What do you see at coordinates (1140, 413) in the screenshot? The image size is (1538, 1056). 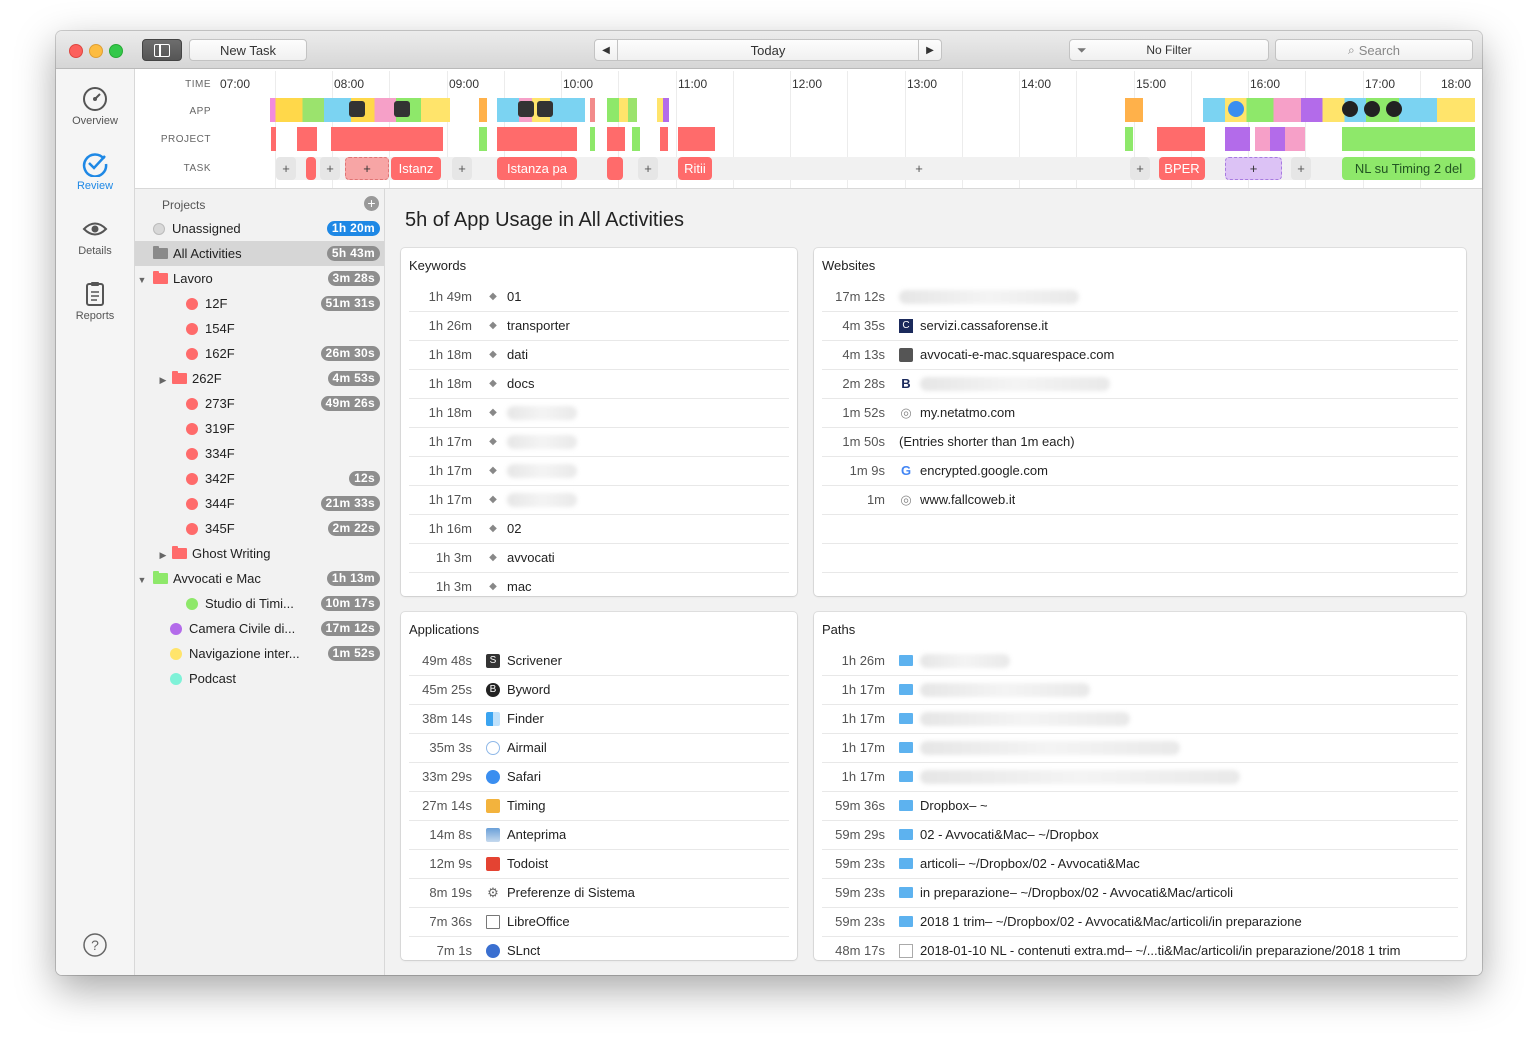 I see `list-item: 1m 52s ◎ my.netatmo.com` at bounding box center [1140, 413].